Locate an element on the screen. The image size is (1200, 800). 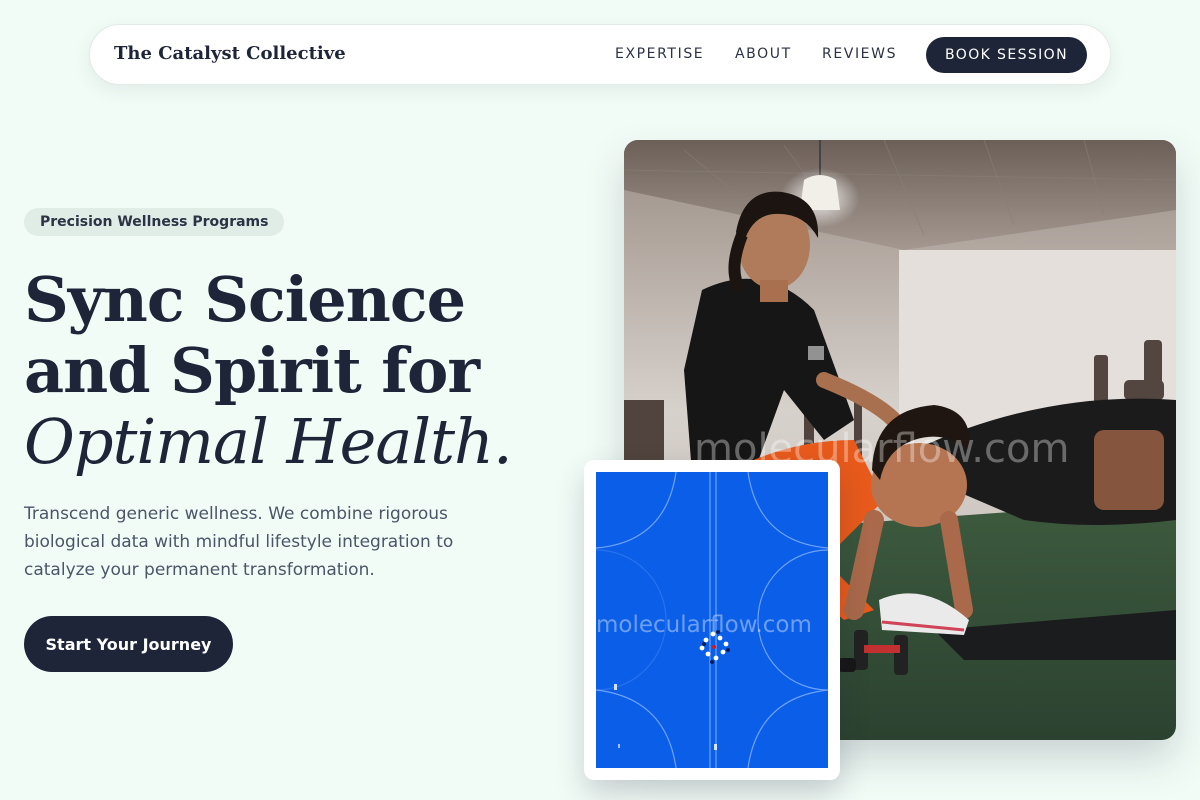
court-aerial-image: molecularflow.com is located at coordinates (712, 620).